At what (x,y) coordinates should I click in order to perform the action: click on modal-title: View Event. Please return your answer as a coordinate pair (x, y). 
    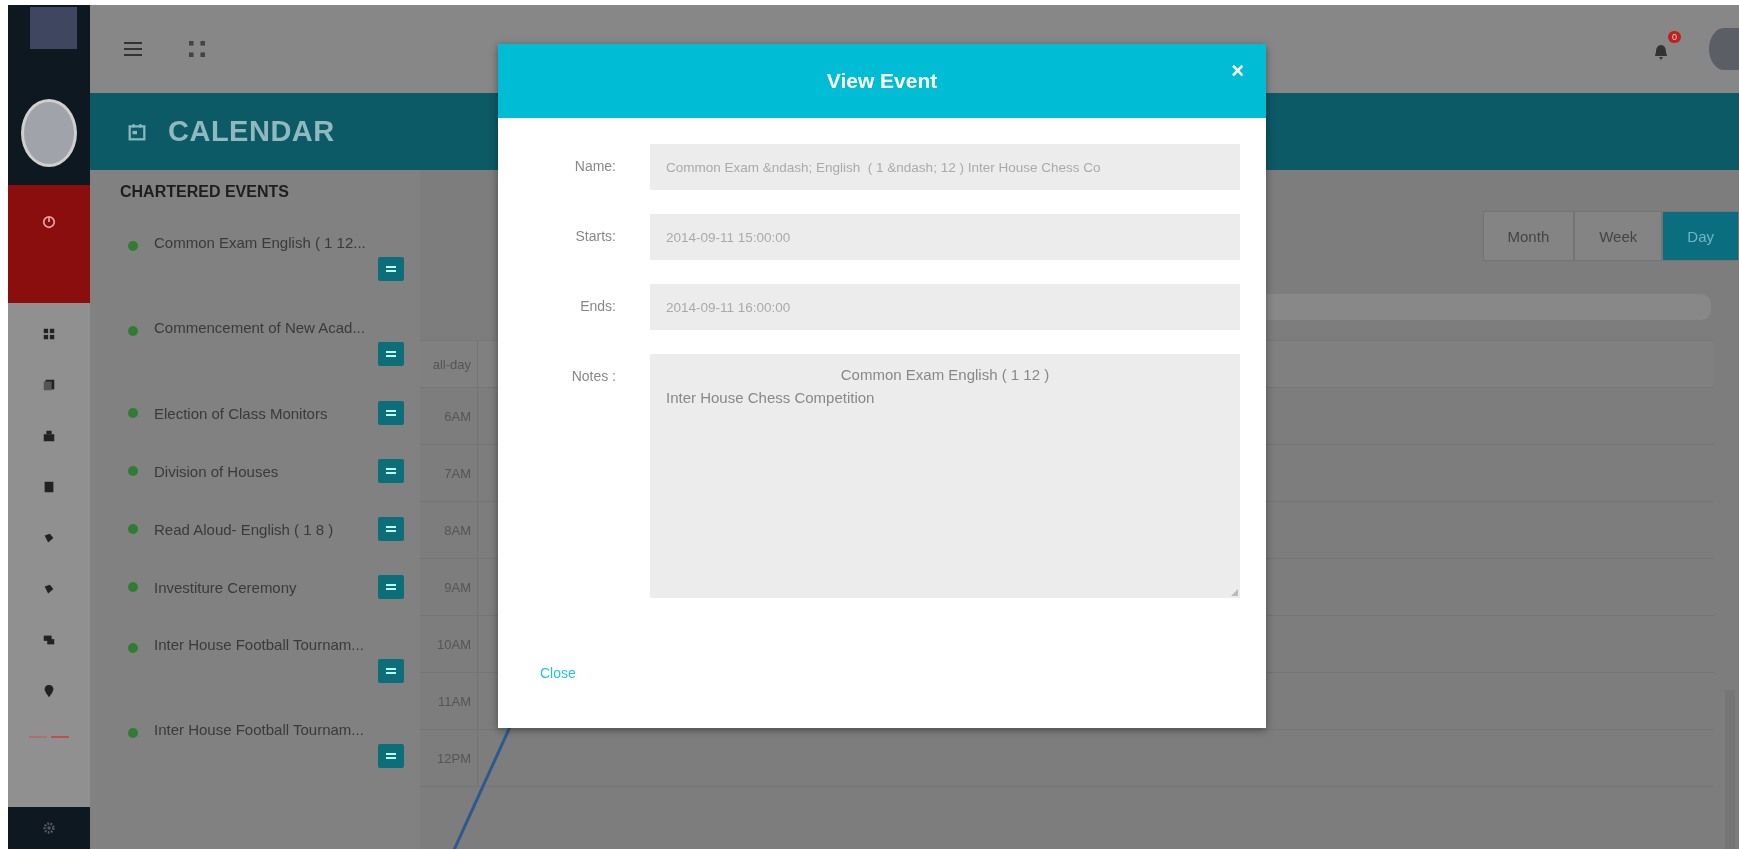
    Looking at the image, I should click on (882, 81).